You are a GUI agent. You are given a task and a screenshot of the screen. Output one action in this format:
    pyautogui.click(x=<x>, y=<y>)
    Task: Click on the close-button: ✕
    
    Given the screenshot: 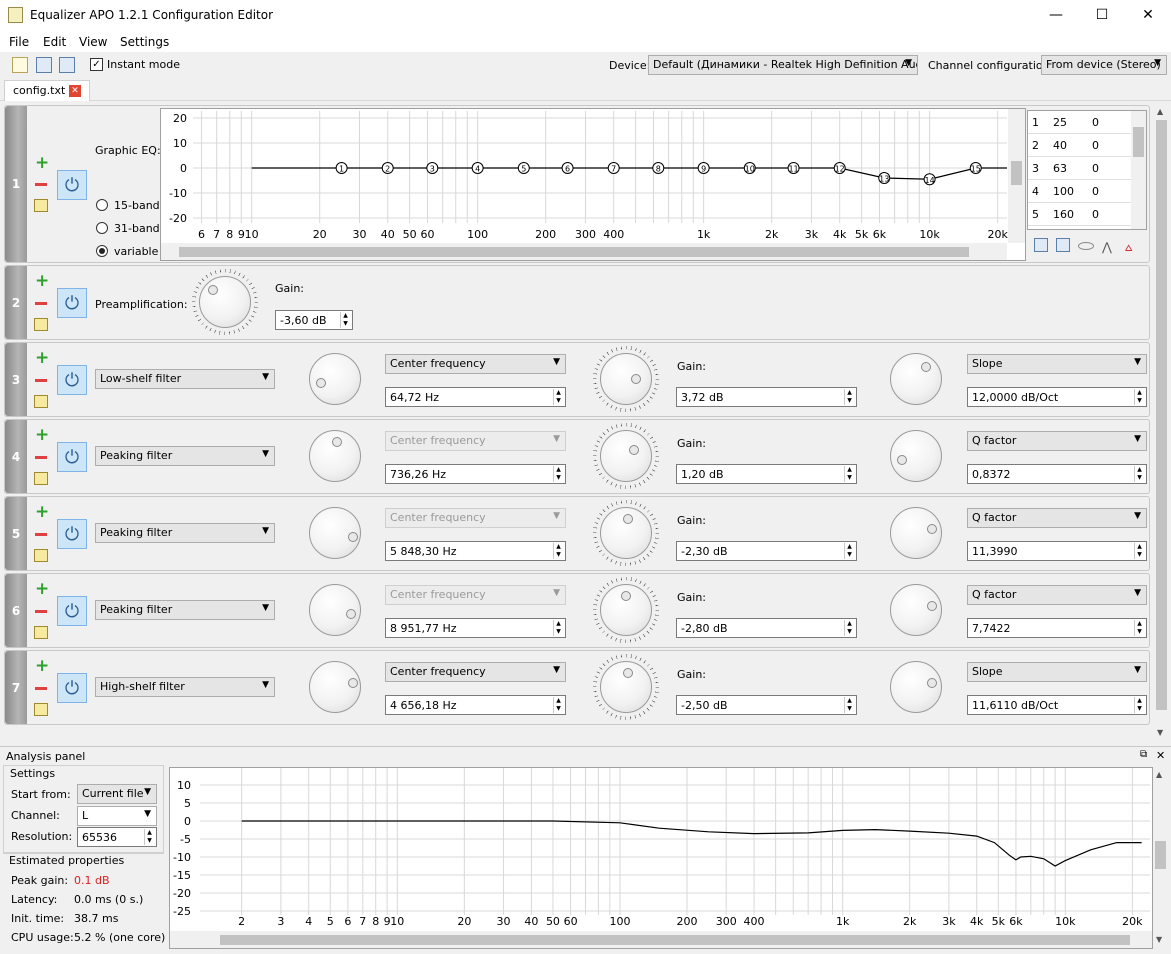 What is the action you would take?
    pyautogui.click(x=1148, y=15)
    